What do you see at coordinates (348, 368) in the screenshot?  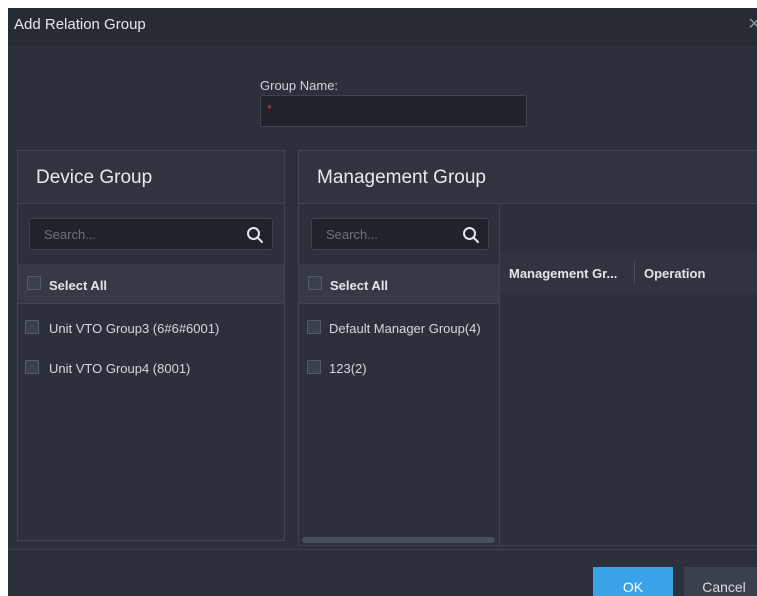 I see `list-item-label: 123(2)` at bounding box center [348, 368].